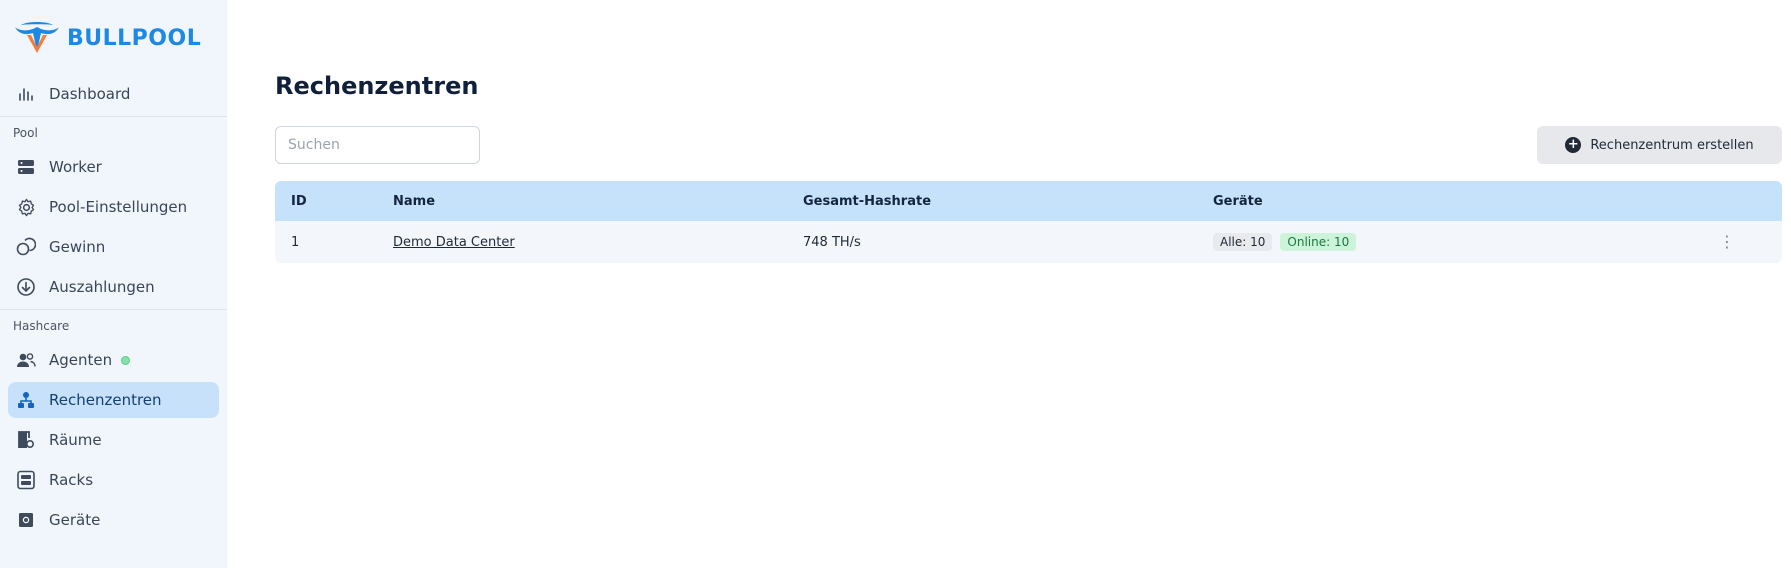 This screenshot has height=568, width=1791. What do you see at coordinates (71, 480) in the screenshot?
I see `sidebar-item-label: Racks` at bounding box center [71, 480].